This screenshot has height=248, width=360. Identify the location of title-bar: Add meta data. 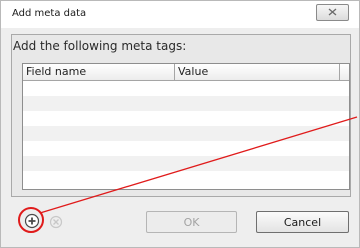
(180, 14).